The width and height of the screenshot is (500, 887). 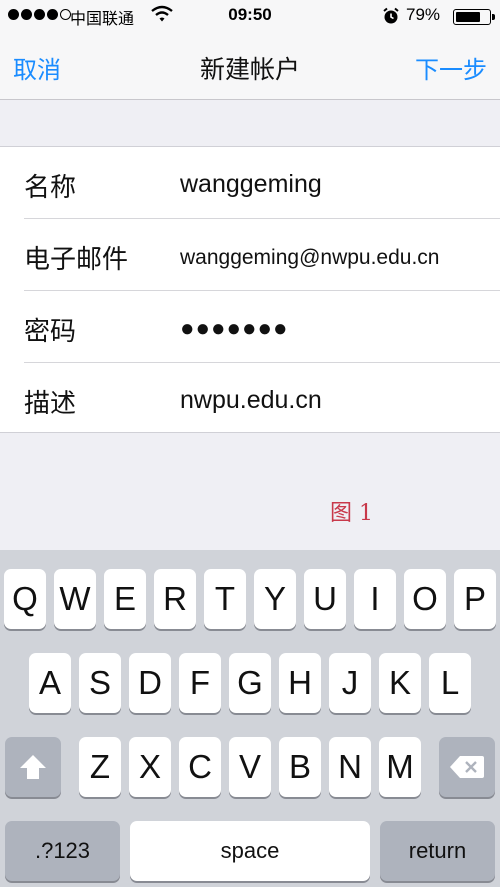 What do you see at coordinates (50, 332) in the screenshot?
I see `password-label: 密码` at bounding box center [50, 332].